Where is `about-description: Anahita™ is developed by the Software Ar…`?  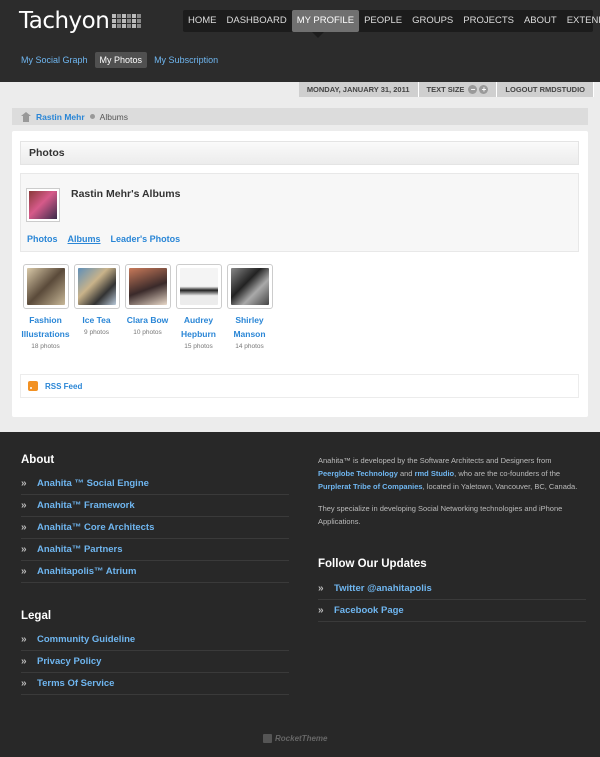
about-description: Anahita™ is developed by the Software Ar… is located at coordinates (448, 473).